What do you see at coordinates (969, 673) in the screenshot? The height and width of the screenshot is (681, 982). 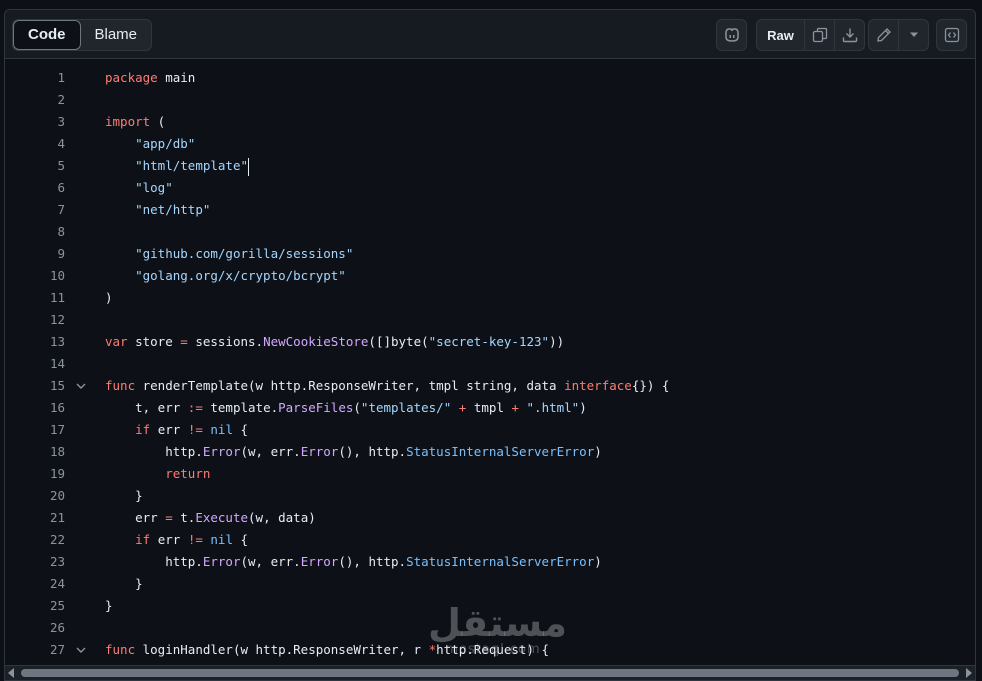 I see `scroll-right-arrow` at bounding box center [969, 673].